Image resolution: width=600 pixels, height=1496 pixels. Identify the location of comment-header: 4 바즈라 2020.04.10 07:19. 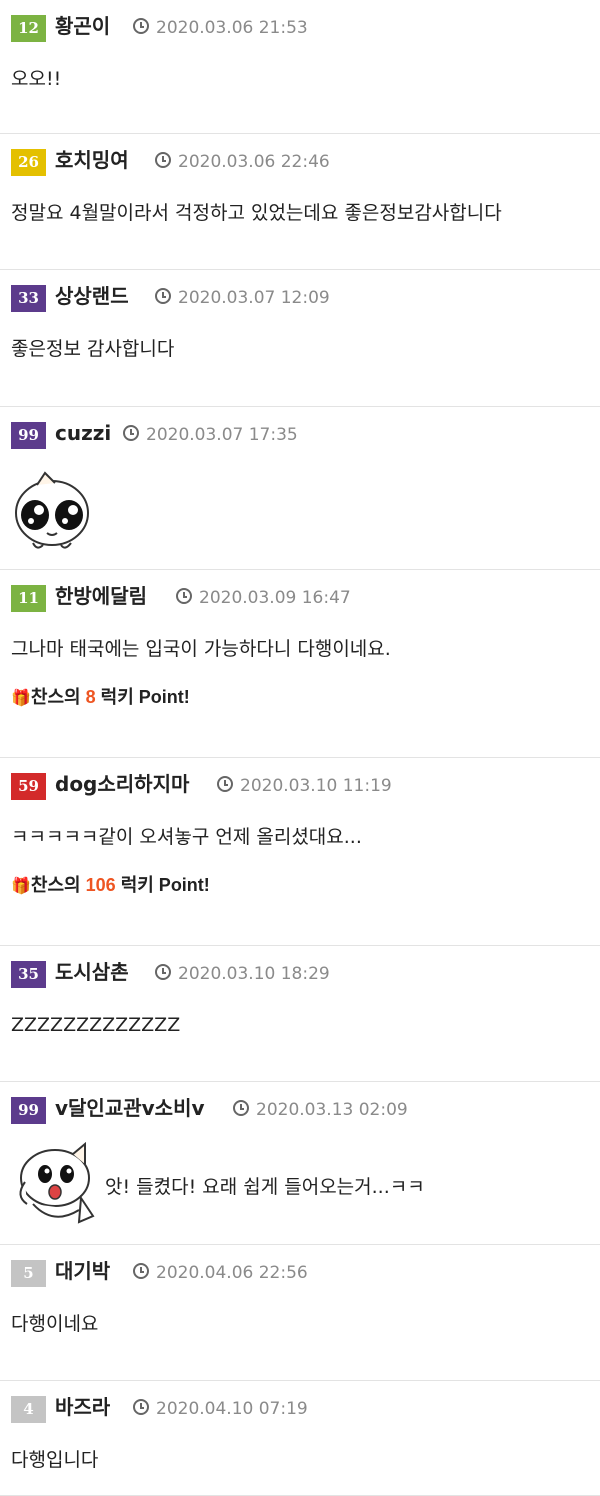
(305, 1410).